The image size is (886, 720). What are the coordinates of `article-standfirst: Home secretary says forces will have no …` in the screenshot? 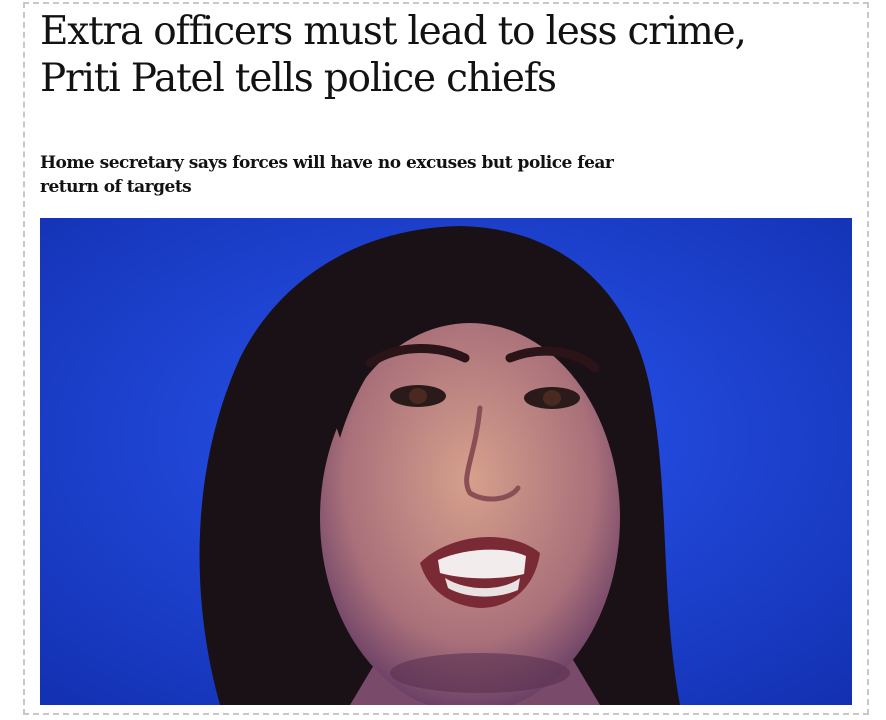 It's located at (400, 175).